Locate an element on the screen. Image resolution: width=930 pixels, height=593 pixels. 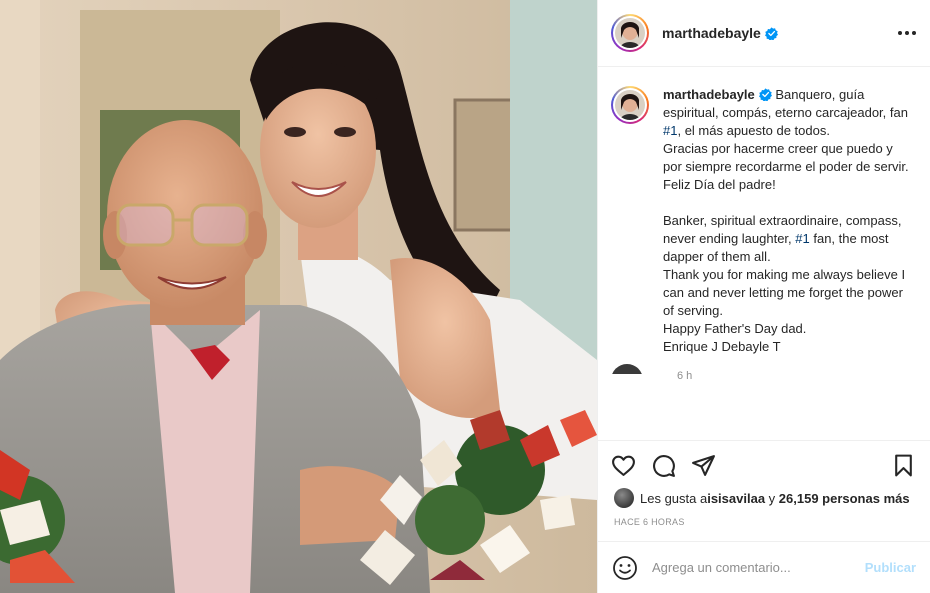
more-options-icon is located at coordinates (907, 33).